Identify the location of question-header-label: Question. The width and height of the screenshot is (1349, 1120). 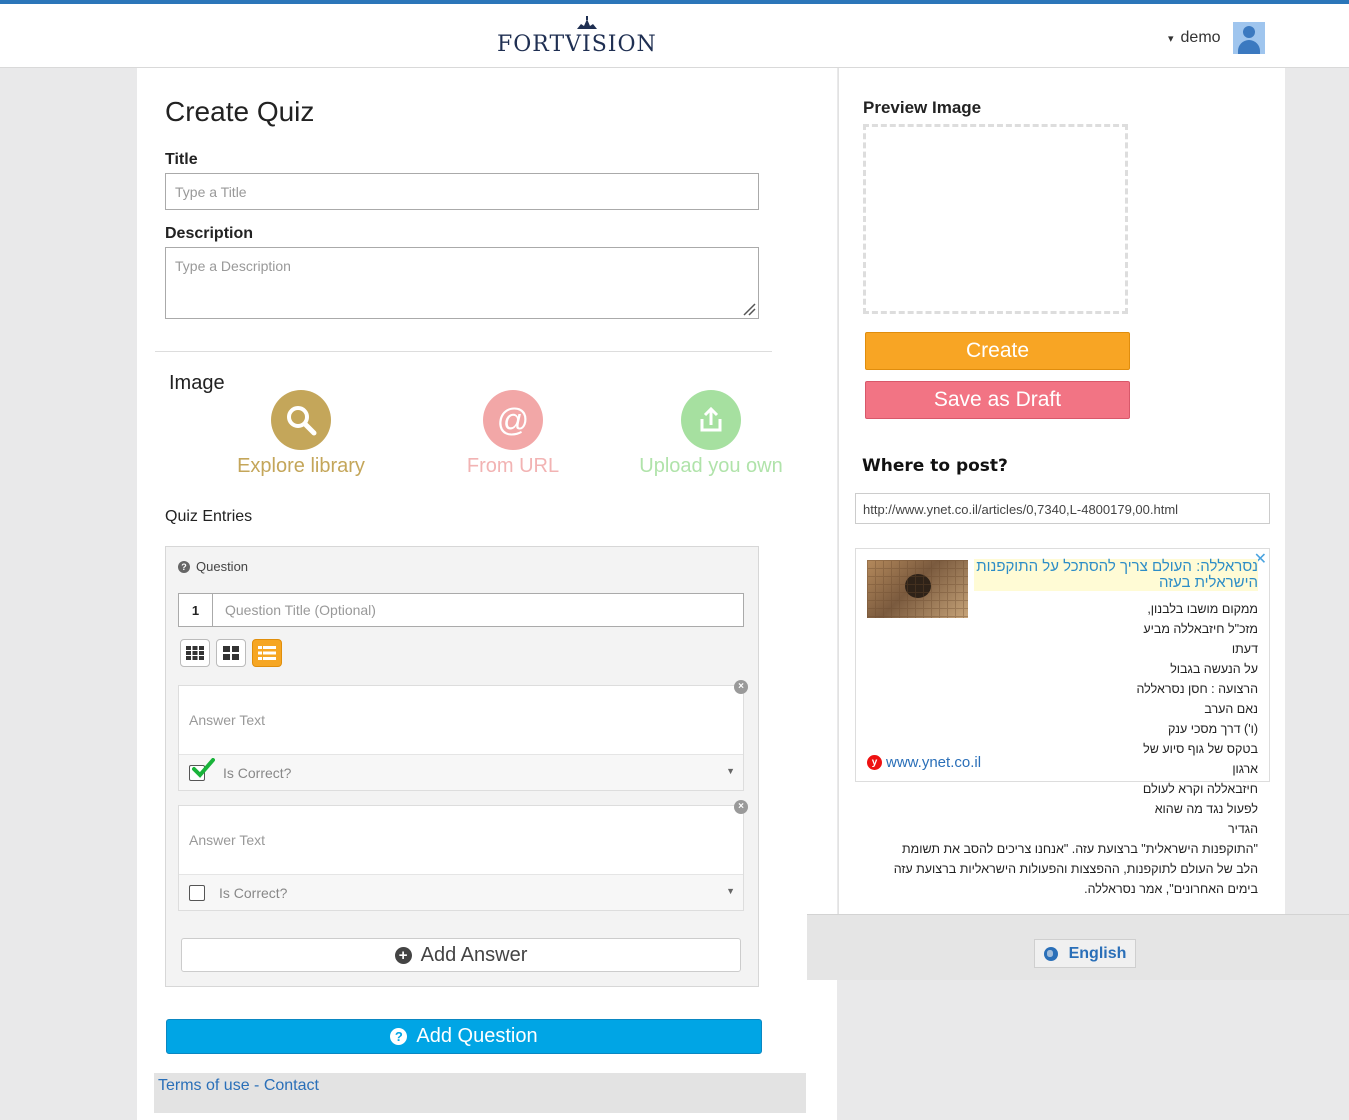
(222, 566).